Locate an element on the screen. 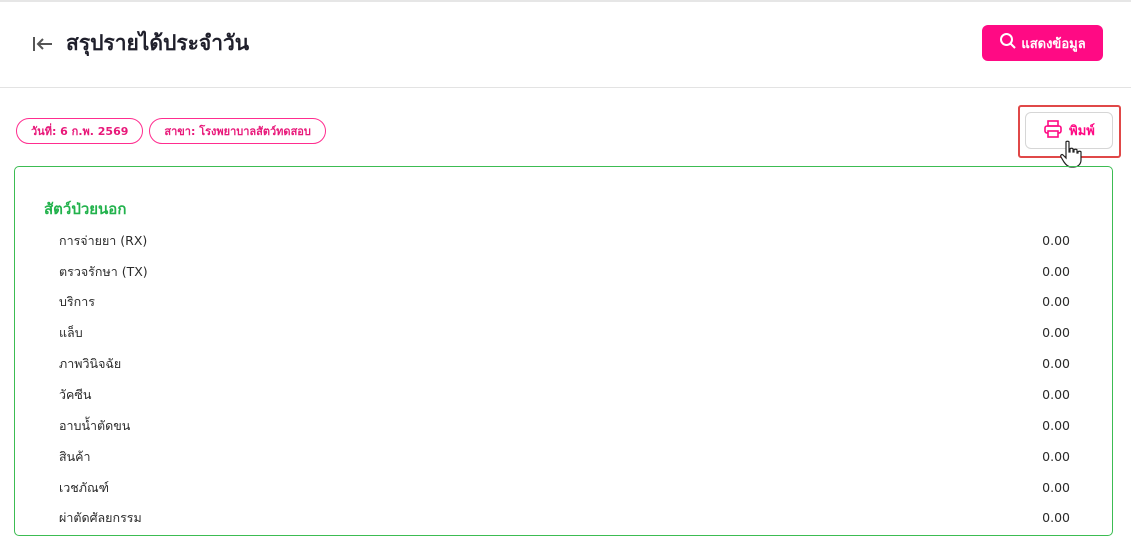 The width and height of the screenshot is (1131, 536). branch-chip: สาขา: โรงพยาบาลสัตว์ทดสอบ is located at coordinates (237, 131).